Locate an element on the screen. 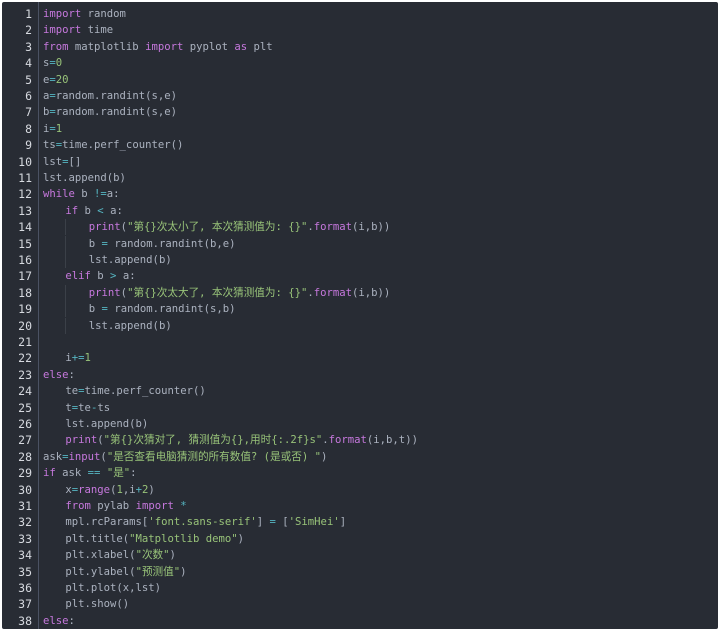  code-text: plt.plot(x,lst) is located at coordinates (102, 588).